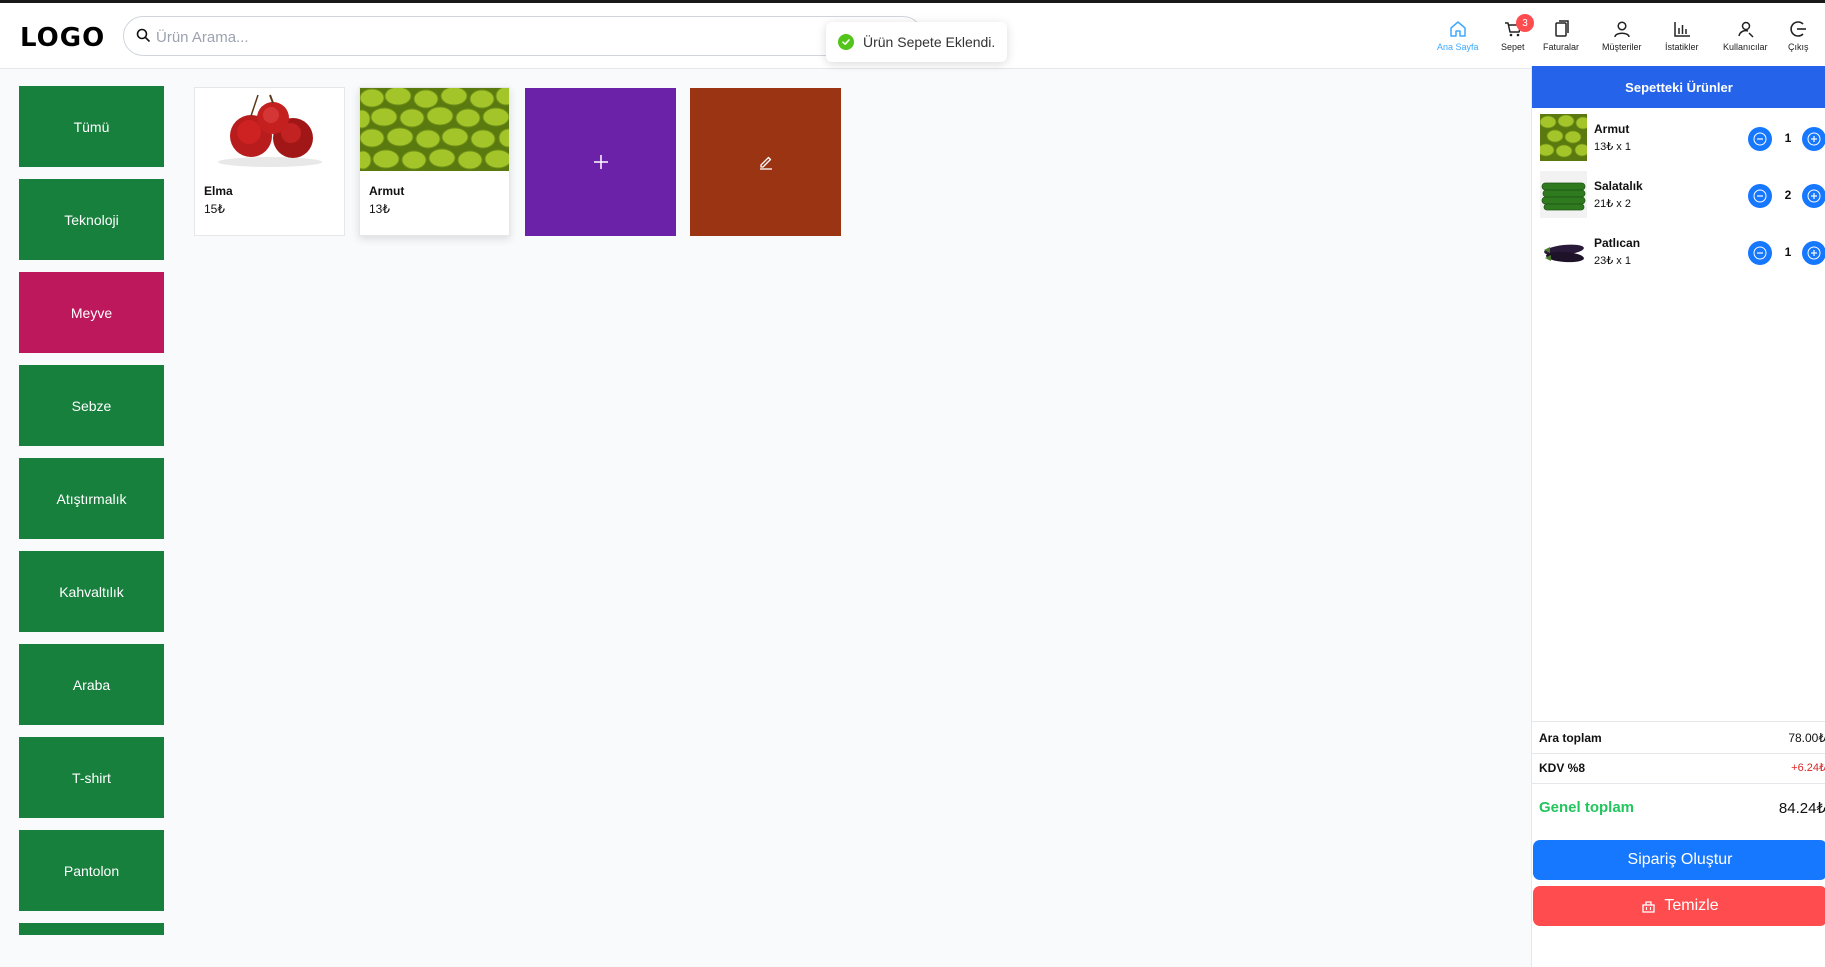 This screenshot has height=967, width=1825. I want to click on plus-icon, so click(600, 162).